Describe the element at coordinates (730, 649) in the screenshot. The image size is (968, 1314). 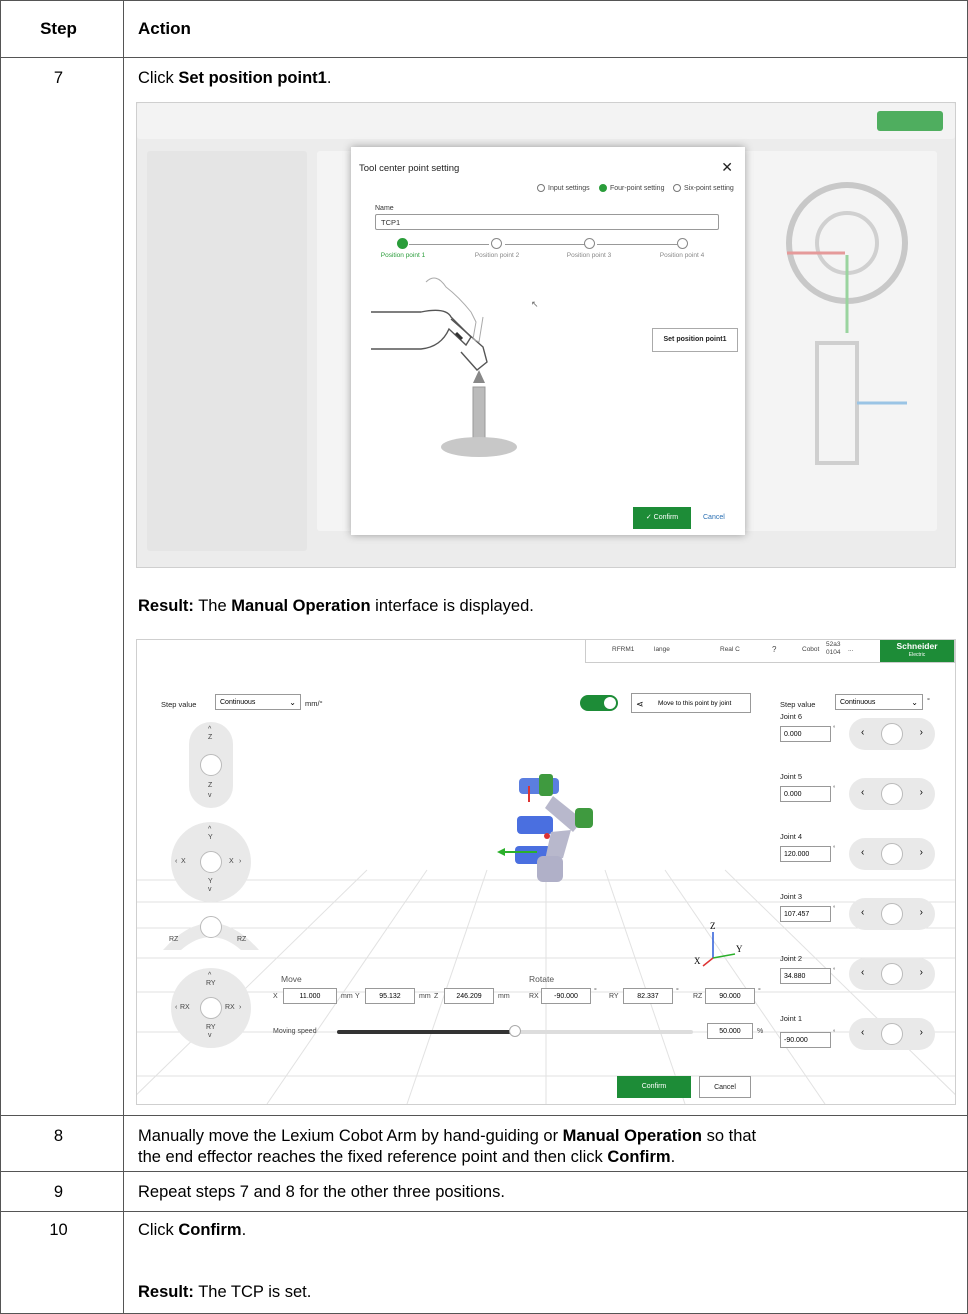
I see `toolbar-mode: Real C` at that location.